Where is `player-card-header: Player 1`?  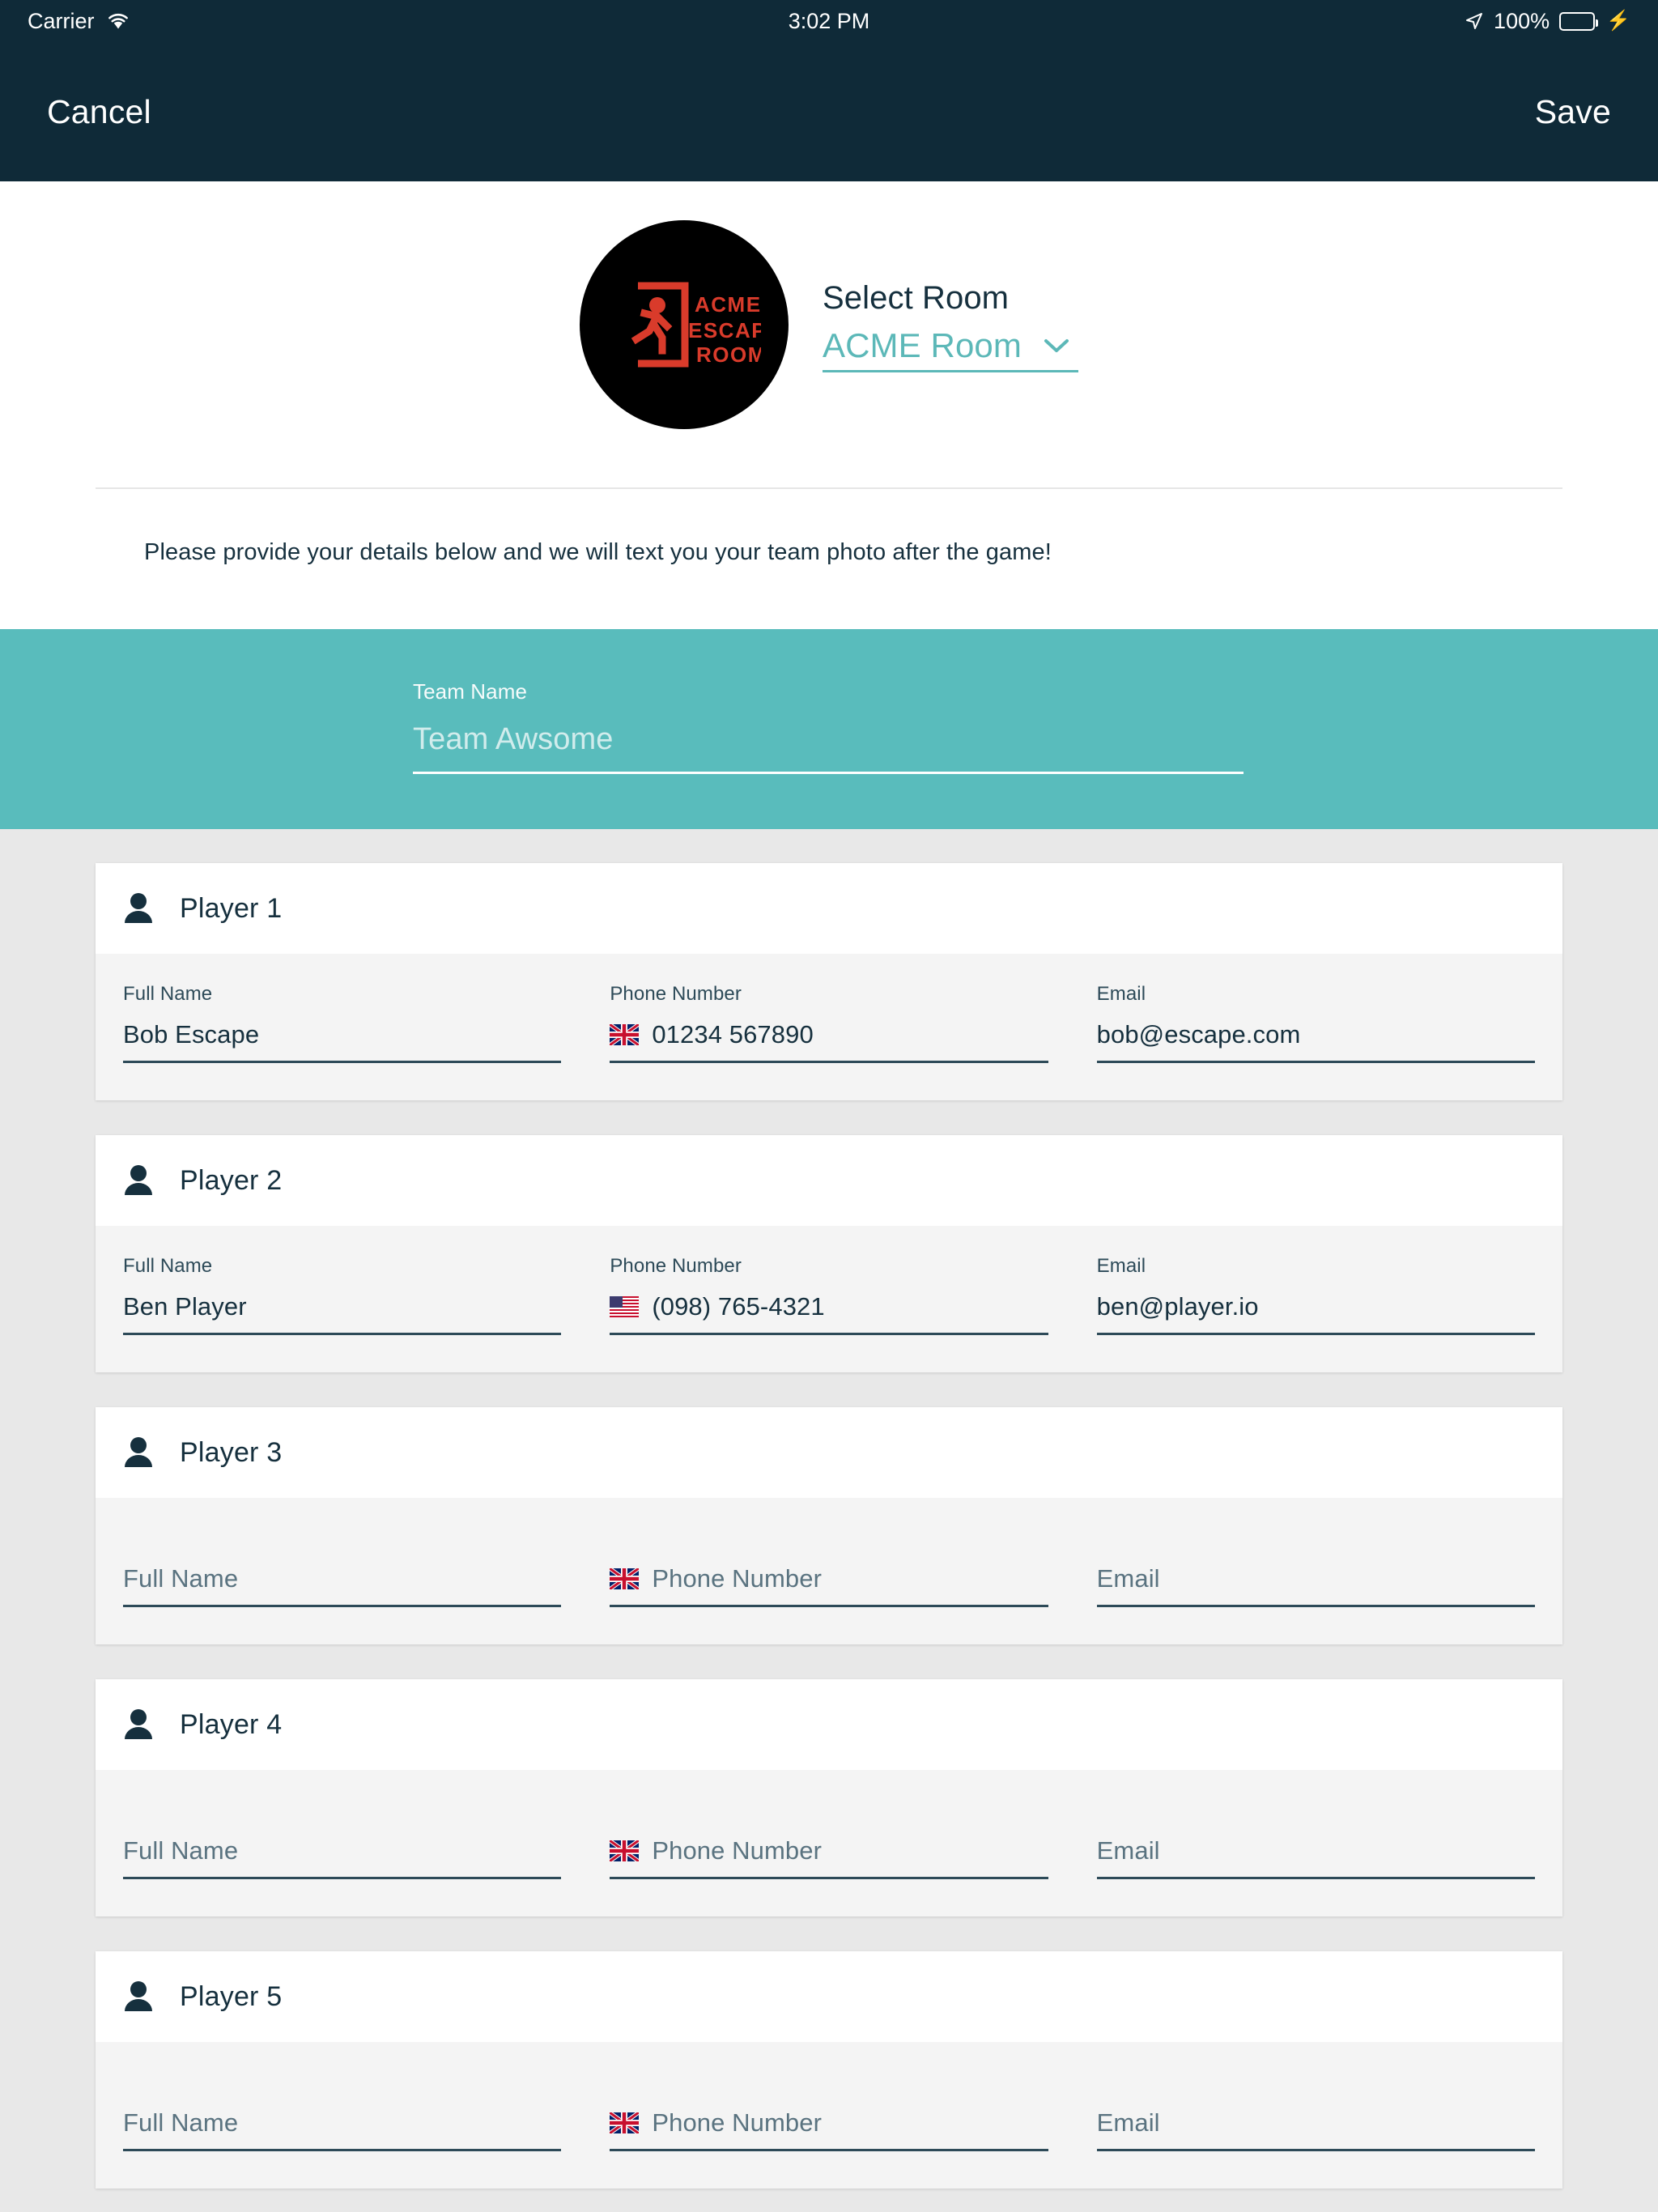
player-card-header: Player 1 is located at coordinates (829, 909).